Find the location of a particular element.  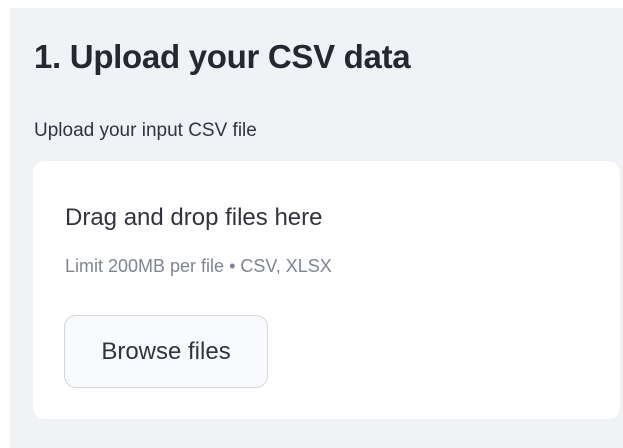

section-heading: 1. Upload your CSV data is located at coordinates (222, 56).